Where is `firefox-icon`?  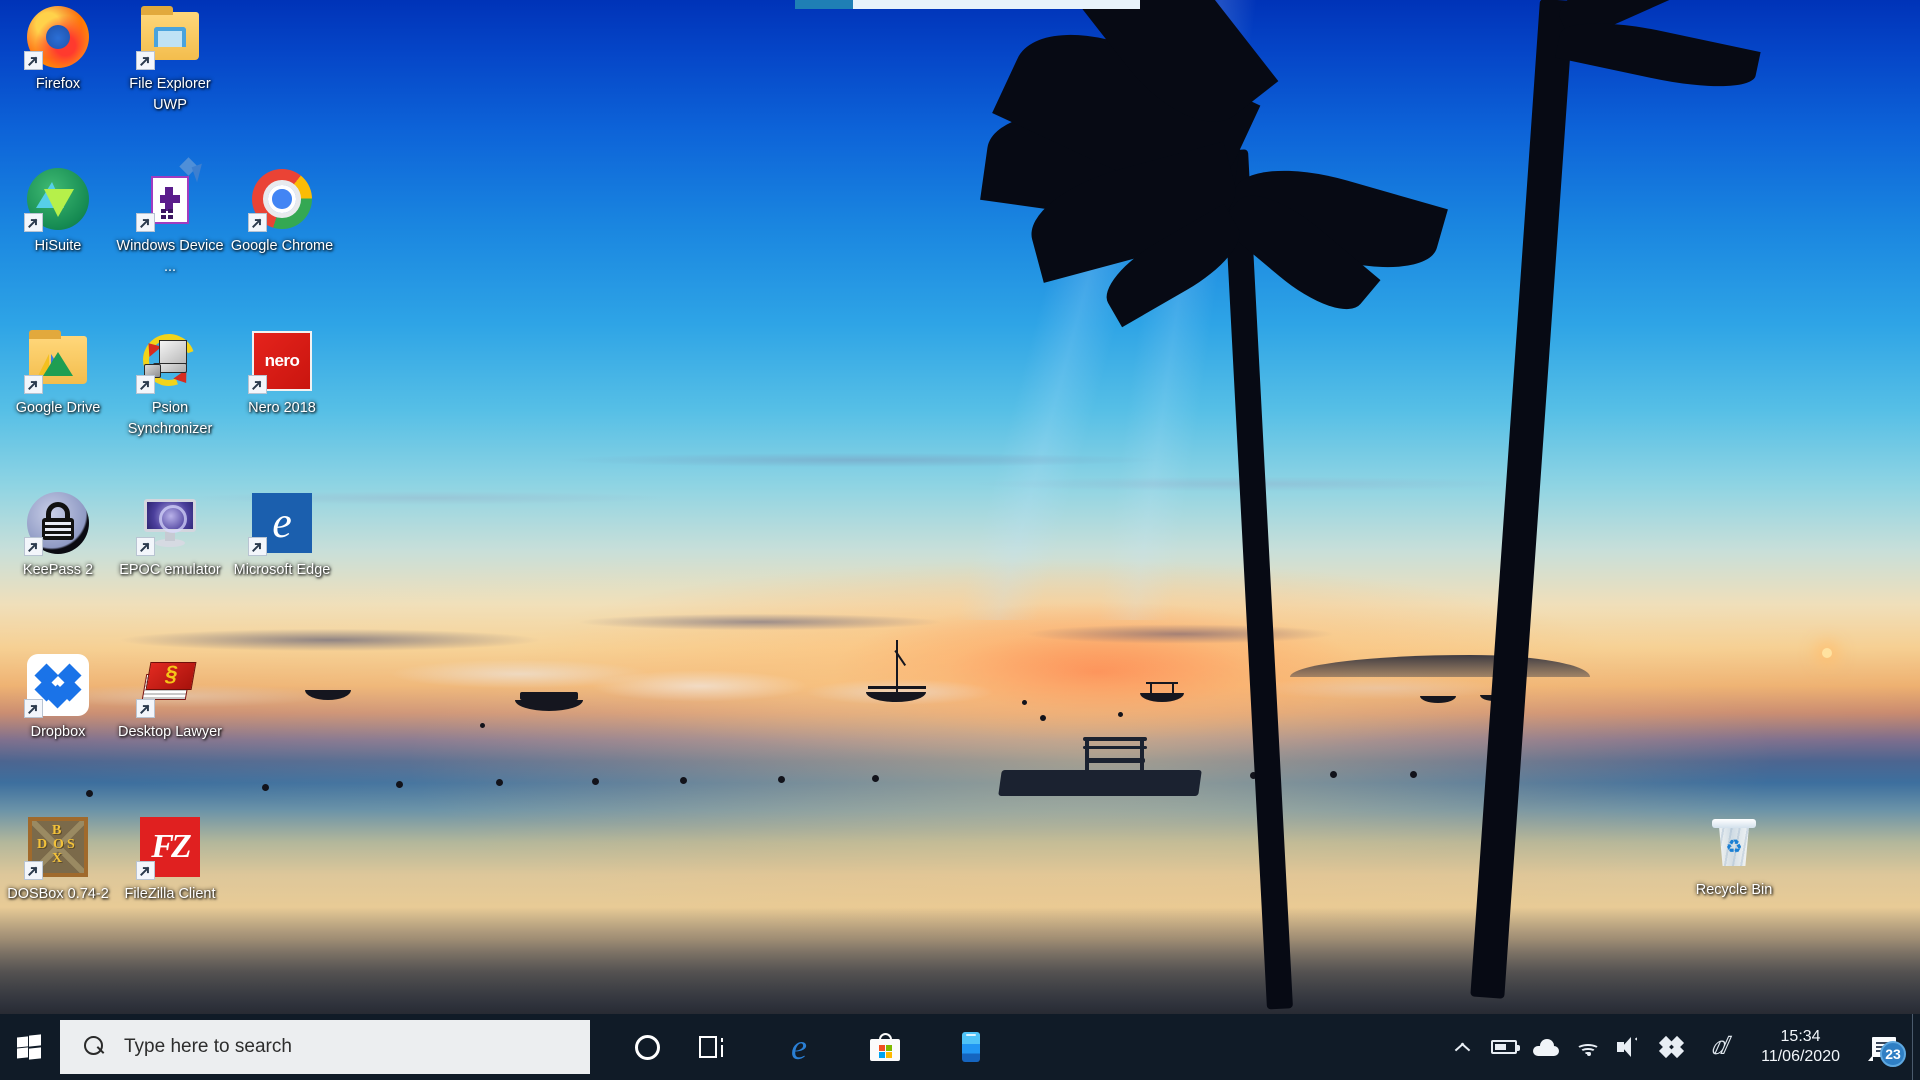 firefox-icon is located at coordinates (56, 38).